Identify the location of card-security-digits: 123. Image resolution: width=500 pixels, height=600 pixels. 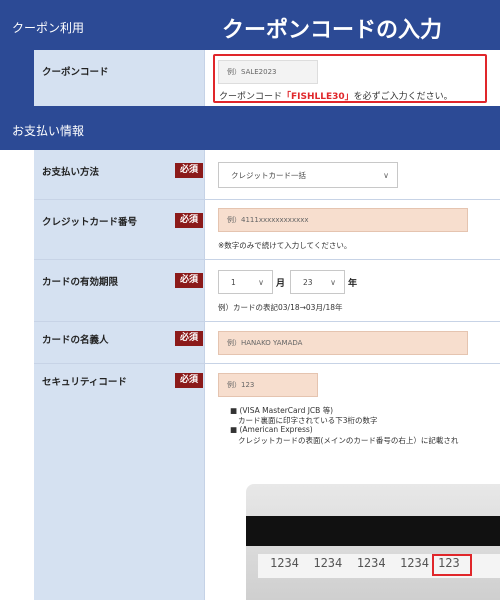
(449, 563).